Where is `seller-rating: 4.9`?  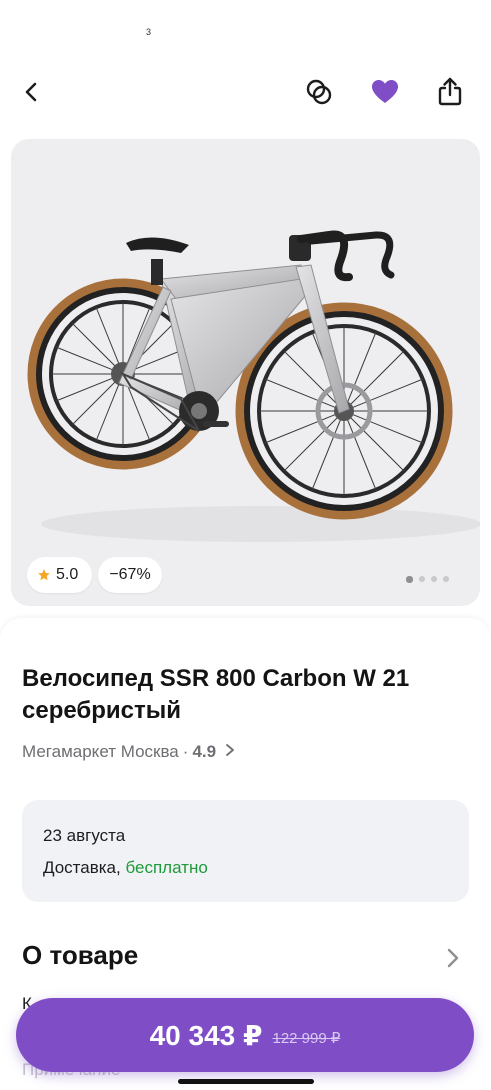
seller-rating: 4.9 is located at coordinates (204, 751).